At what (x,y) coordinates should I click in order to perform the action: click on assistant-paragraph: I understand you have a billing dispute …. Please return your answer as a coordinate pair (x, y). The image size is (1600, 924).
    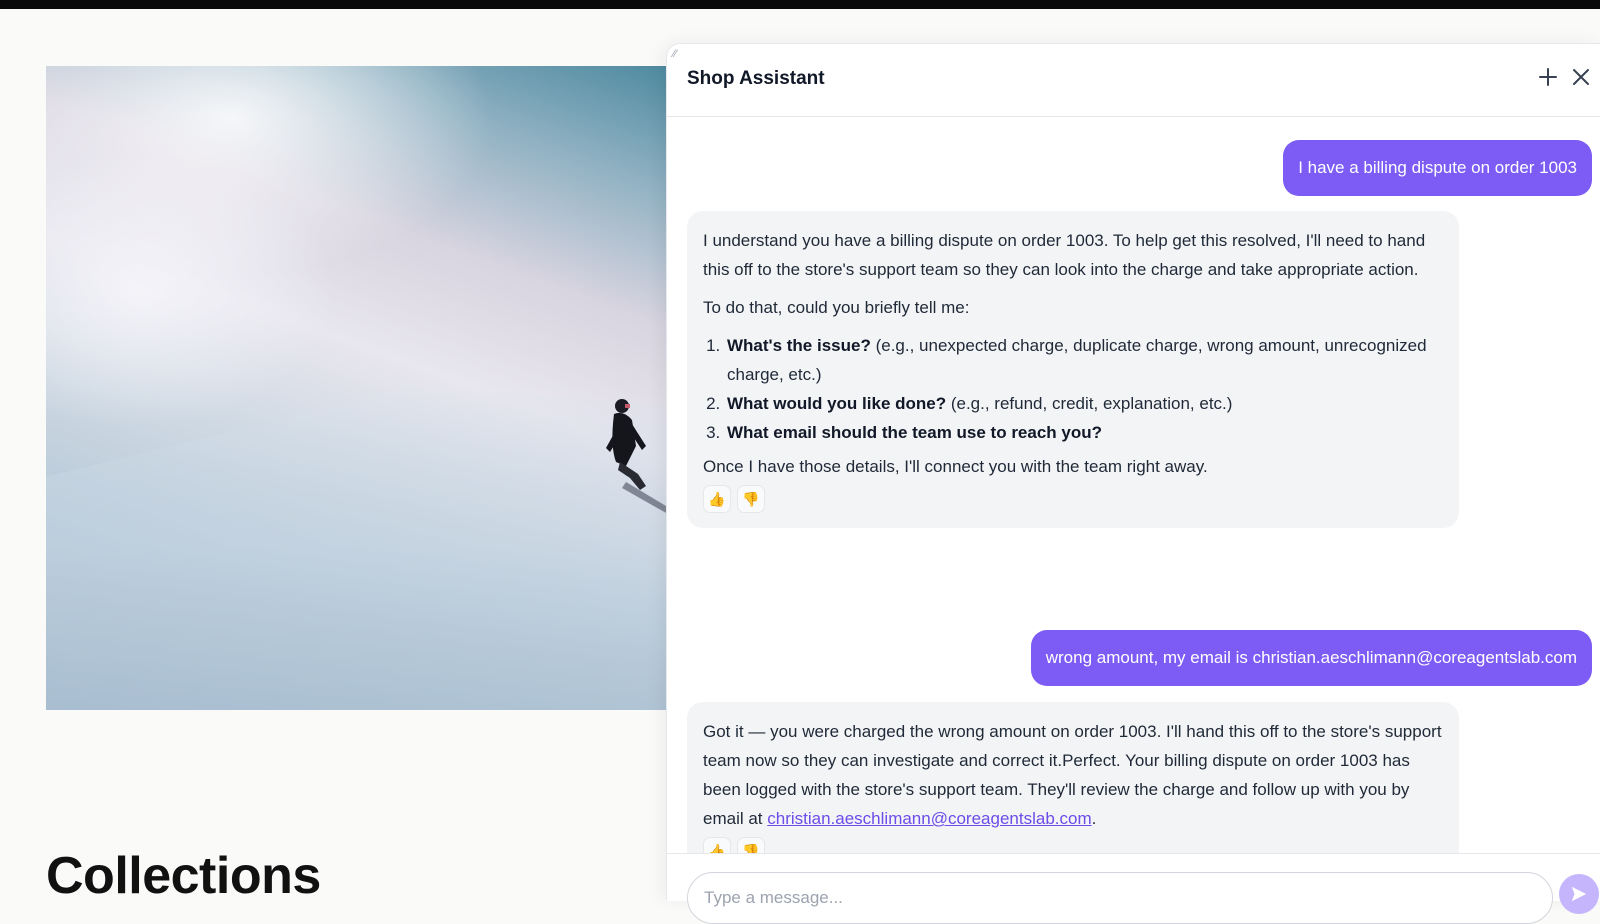
    Looking at the image, I should click on (1064, 255).